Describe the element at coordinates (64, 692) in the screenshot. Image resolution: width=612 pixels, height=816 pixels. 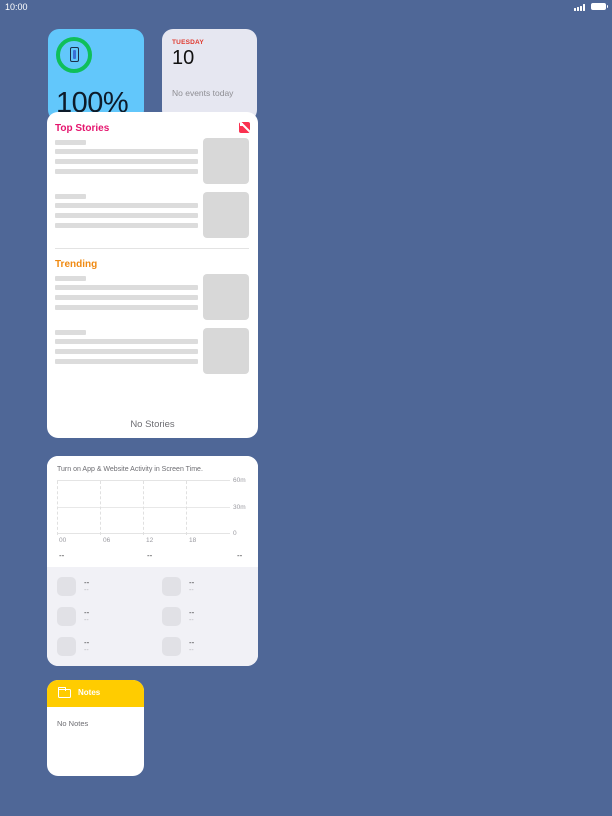
I see `folder-icon` at that location.